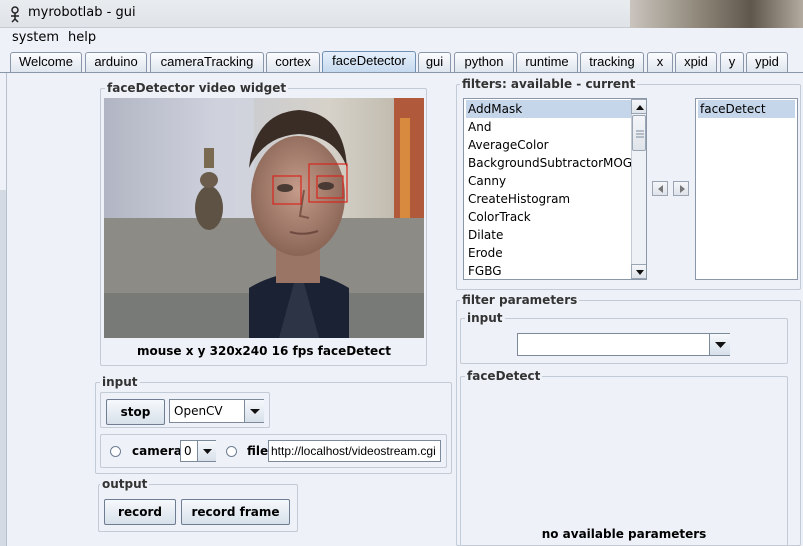 This screenshot has width=803, height=546. Describe the element at coordinates (115, 451) in the screenshot. I see `camera-radio` at that location.